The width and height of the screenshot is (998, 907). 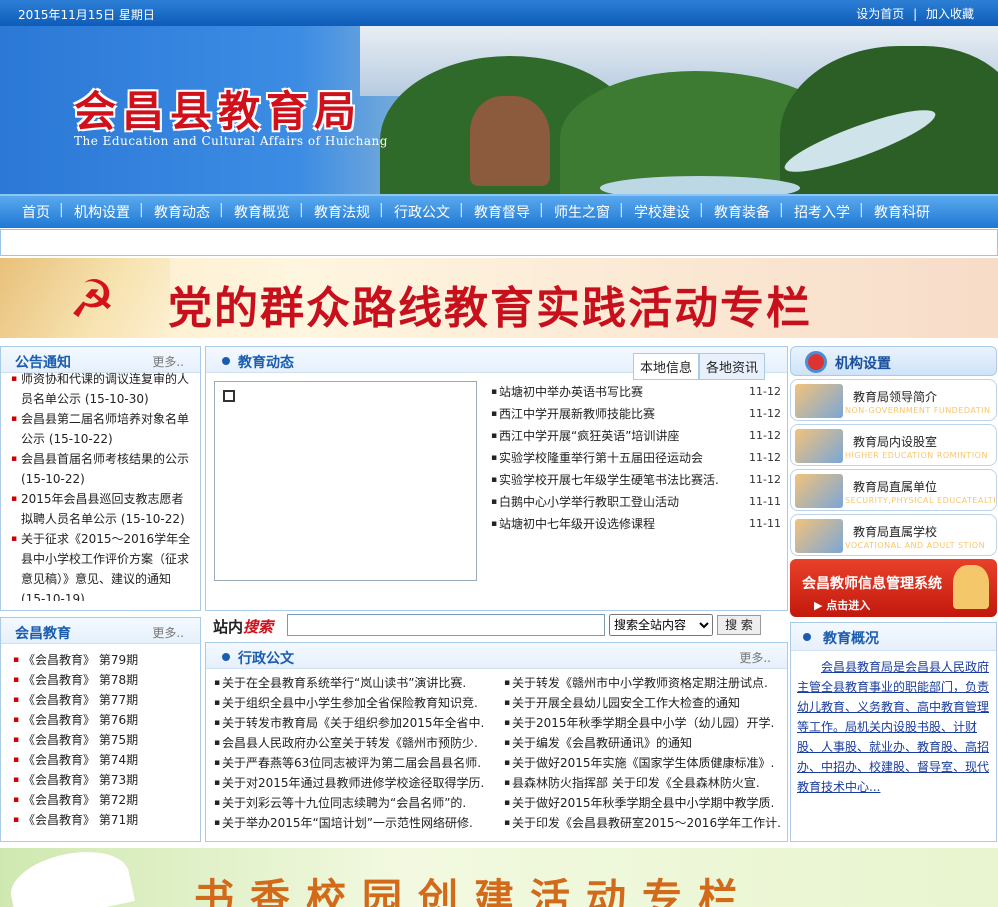 I want to click on list-item: 《会昌教育》 第71期, so click(x=106, y=820).